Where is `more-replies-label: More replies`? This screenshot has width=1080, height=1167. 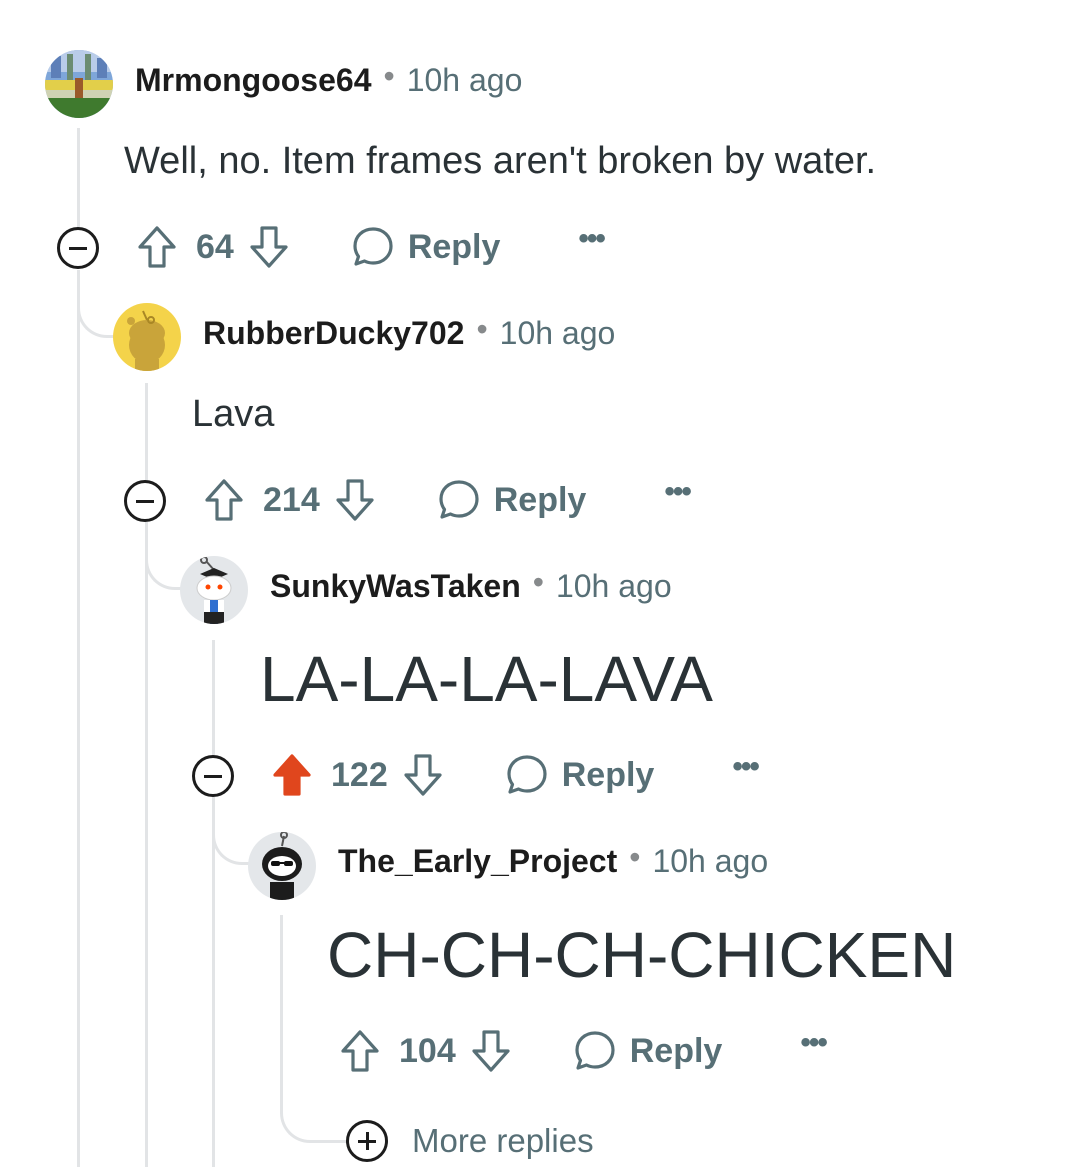 more-replies-label: More replies is located at coordinates (503, 1140).